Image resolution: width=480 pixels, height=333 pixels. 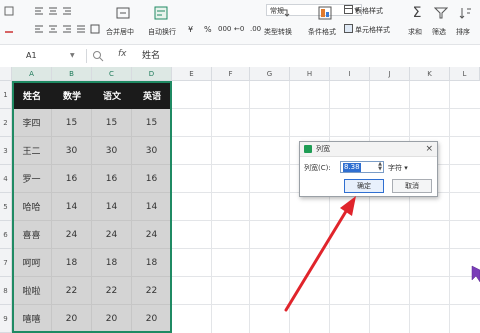 I want to click on cancel-button: 取消, so click(x=412, y=186).